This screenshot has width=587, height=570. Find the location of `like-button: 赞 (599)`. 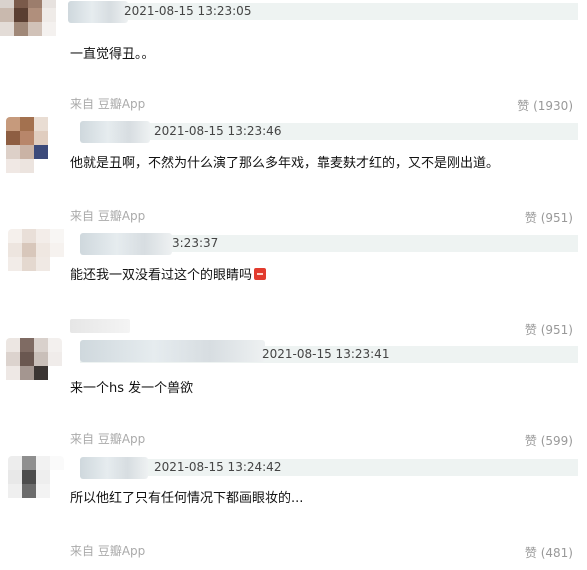

like-button: 赞 (599) is located at coordinates (549, 440).